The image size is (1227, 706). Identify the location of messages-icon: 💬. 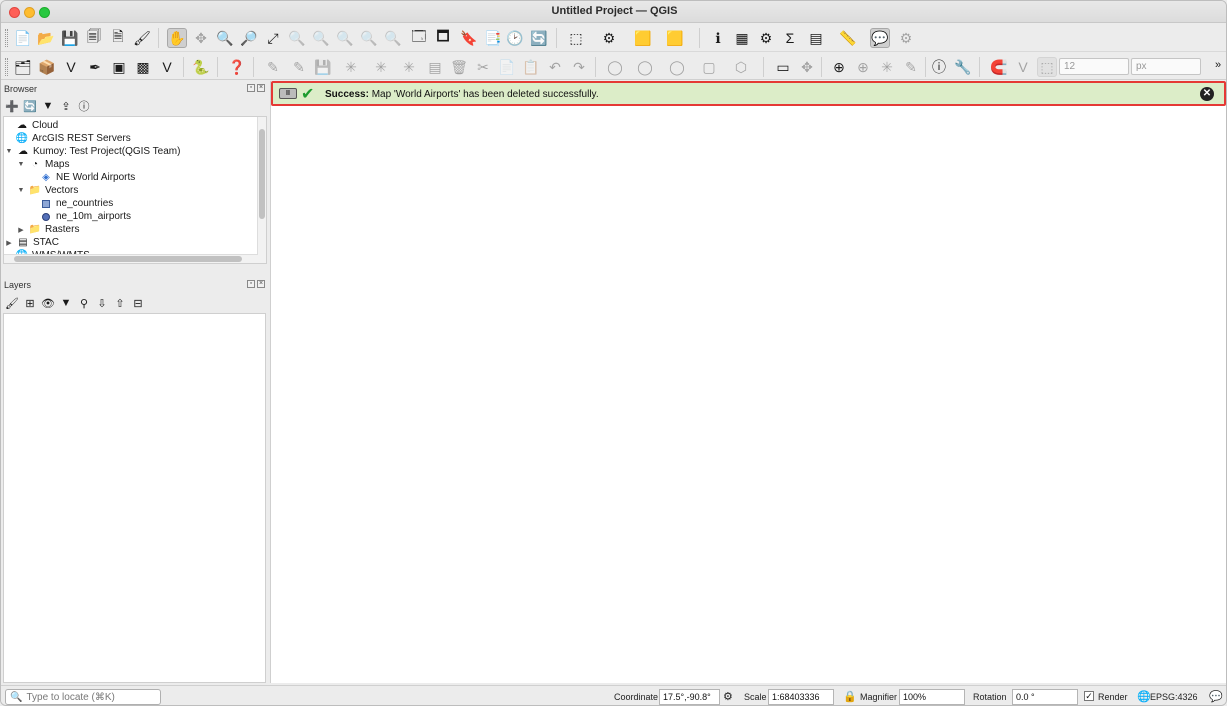
(1216, 696).